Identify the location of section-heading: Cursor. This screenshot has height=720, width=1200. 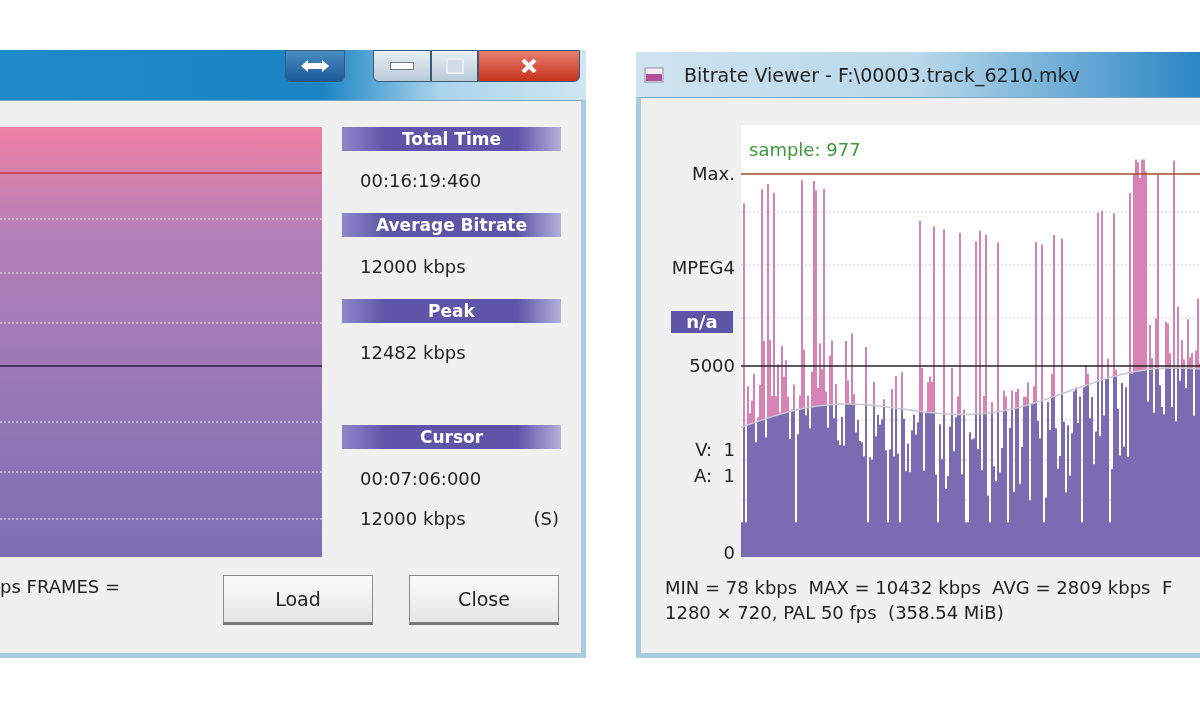
(451, 437).